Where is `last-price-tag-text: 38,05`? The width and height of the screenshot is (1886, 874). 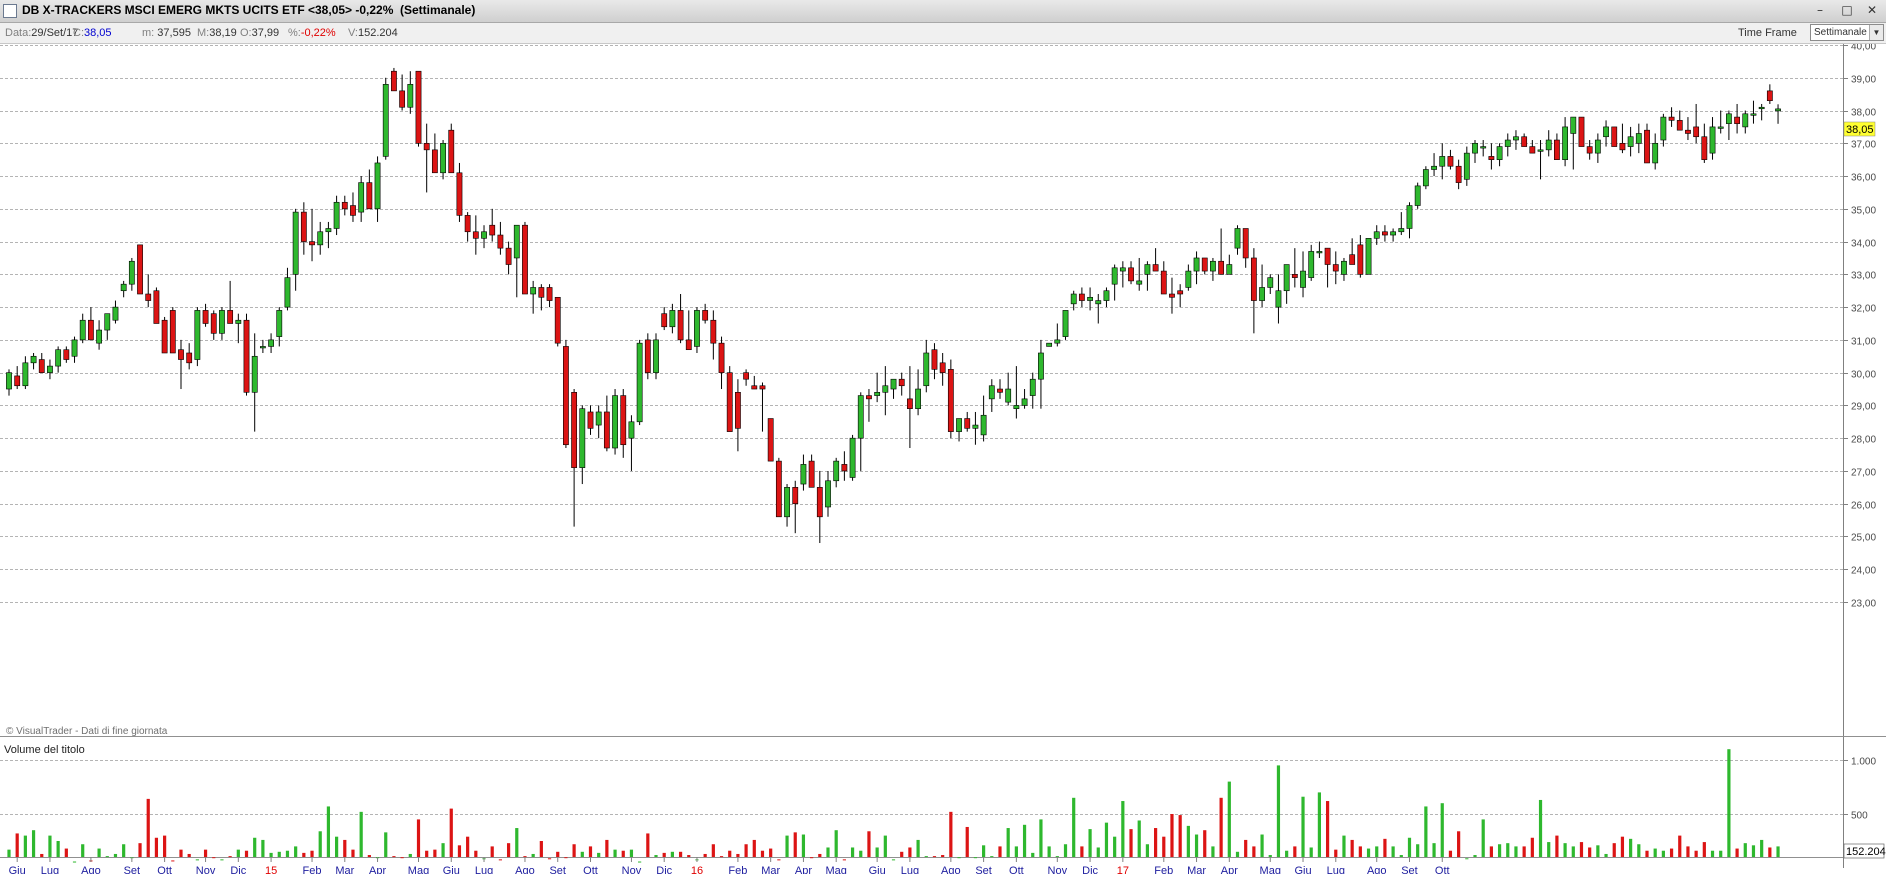
last-price-tag-text: 38,05 is located at coordinates (1860, 130).